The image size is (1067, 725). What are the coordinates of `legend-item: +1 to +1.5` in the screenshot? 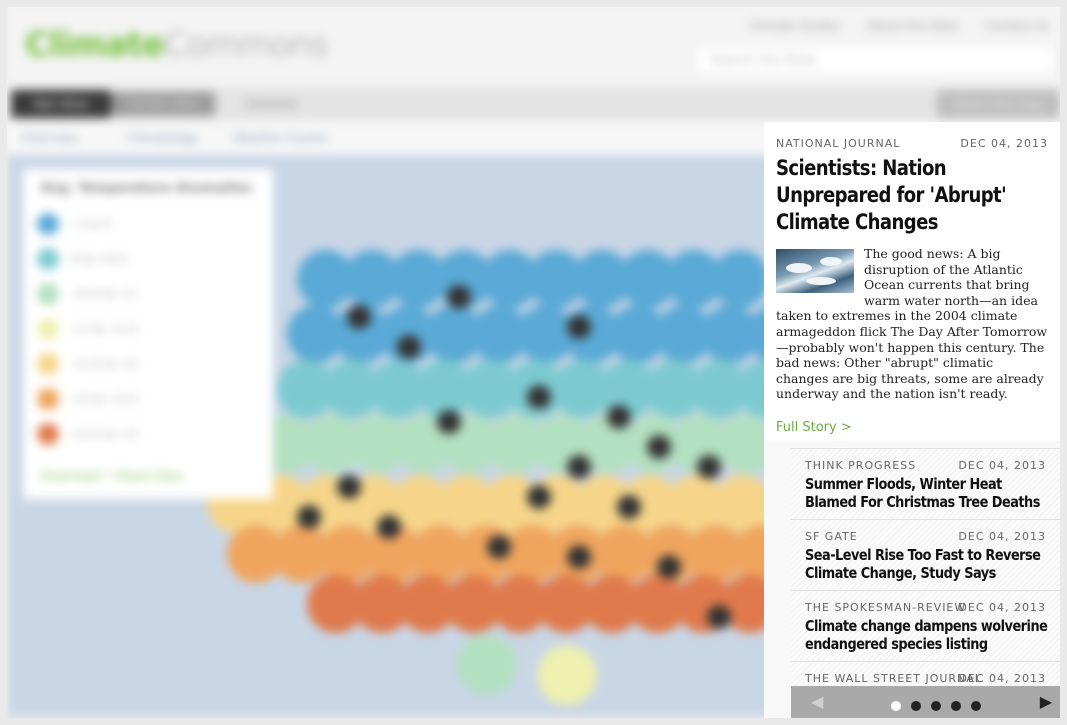 It's located at (147, 330).